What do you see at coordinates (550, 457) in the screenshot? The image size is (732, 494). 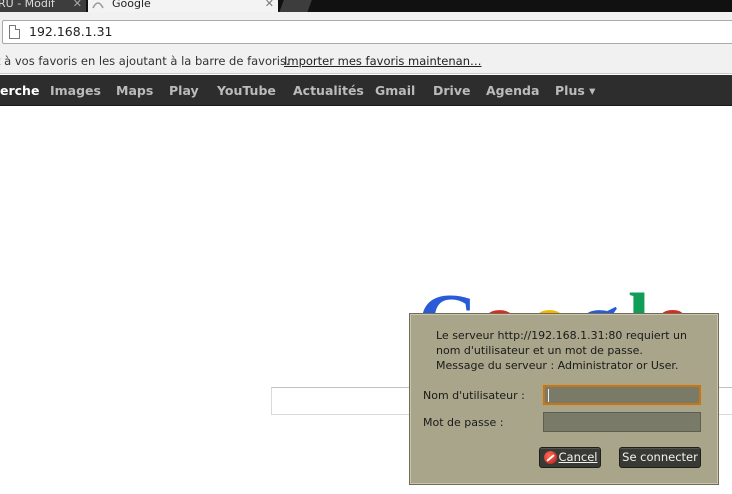 I see `cancel-icon` at bounding box center [550, 457].